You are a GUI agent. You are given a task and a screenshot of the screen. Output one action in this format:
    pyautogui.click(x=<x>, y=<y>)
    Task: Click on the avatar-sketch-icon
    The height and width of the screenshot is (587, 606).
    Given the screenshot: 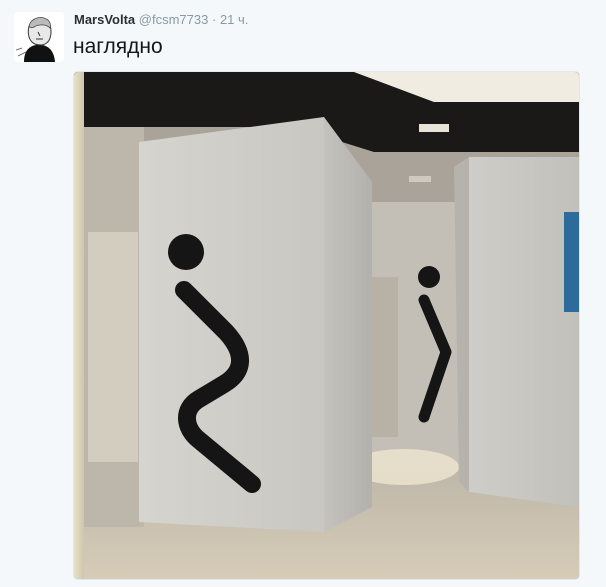 What is the action you would take?
    pyautogui.click(x=39, y=37)
    